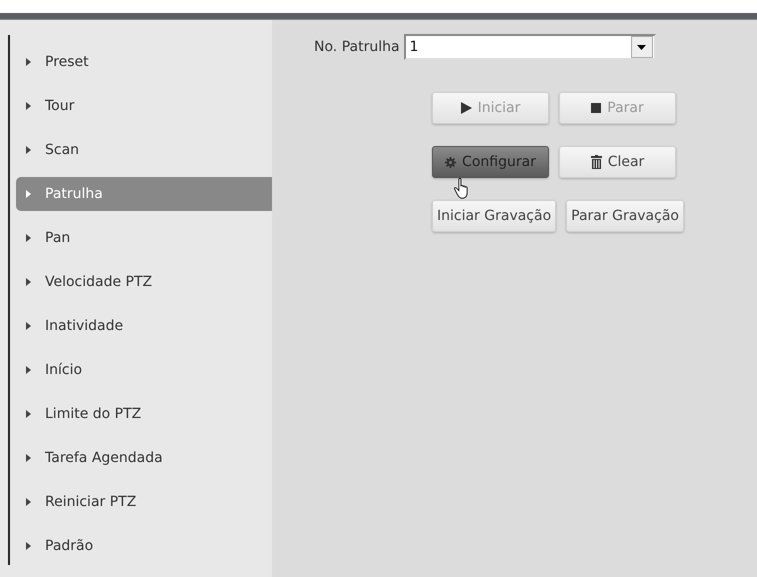 The image size is (757, 577). What do you see at coordinates (641, 47) in the screenshot?
I see `dropdown-arrow-icon` at bounding box center [641, 47].